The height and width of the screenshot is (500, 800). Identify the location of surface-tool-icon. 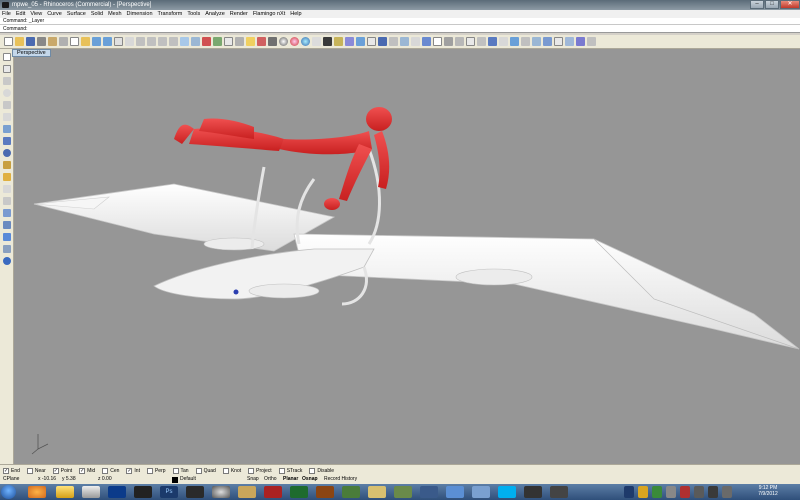
(7, 129).